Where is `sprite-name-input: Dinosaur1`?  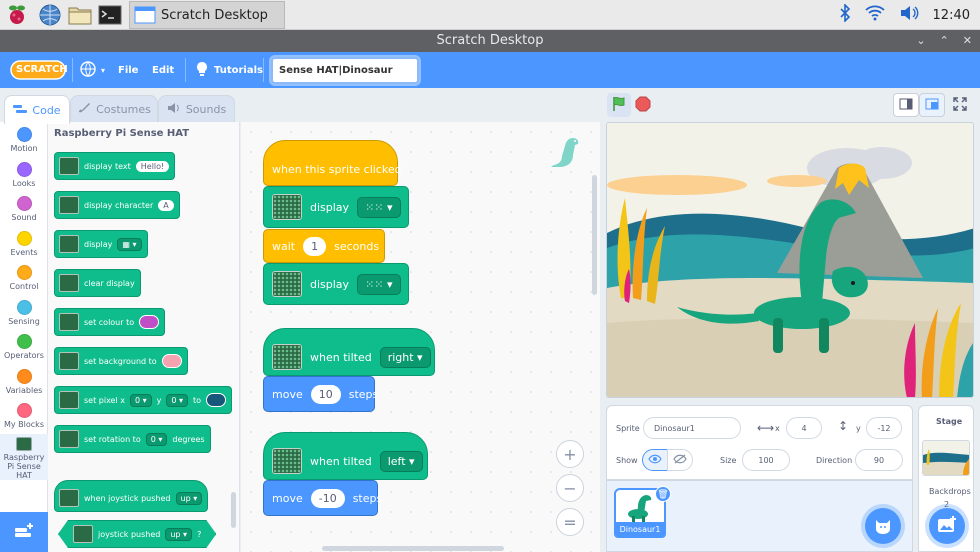
sprite-name-input: Dinosaur1 is located at coordinates (692, 428).